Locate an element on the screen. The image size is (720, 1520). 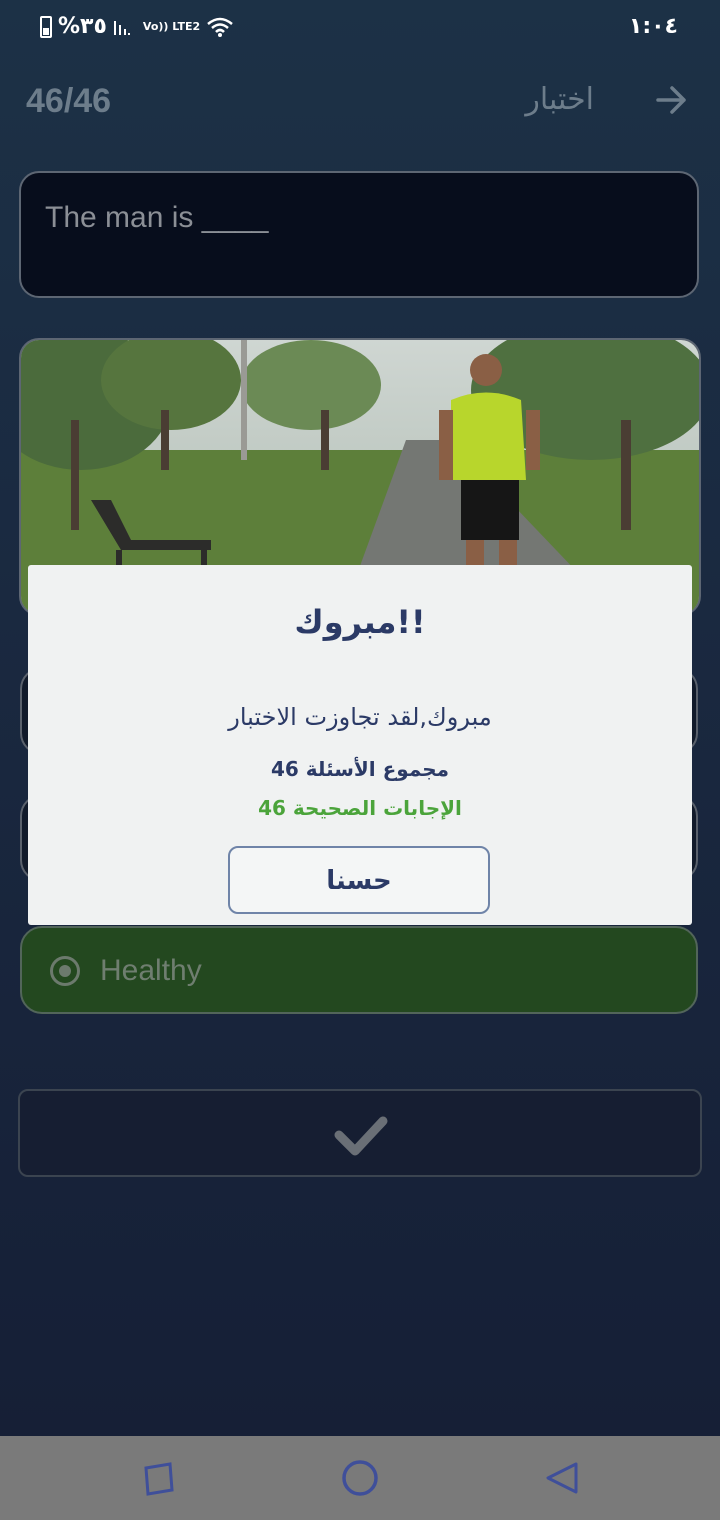
answer-option-3: Healthy is located at coordinates (359, 970).